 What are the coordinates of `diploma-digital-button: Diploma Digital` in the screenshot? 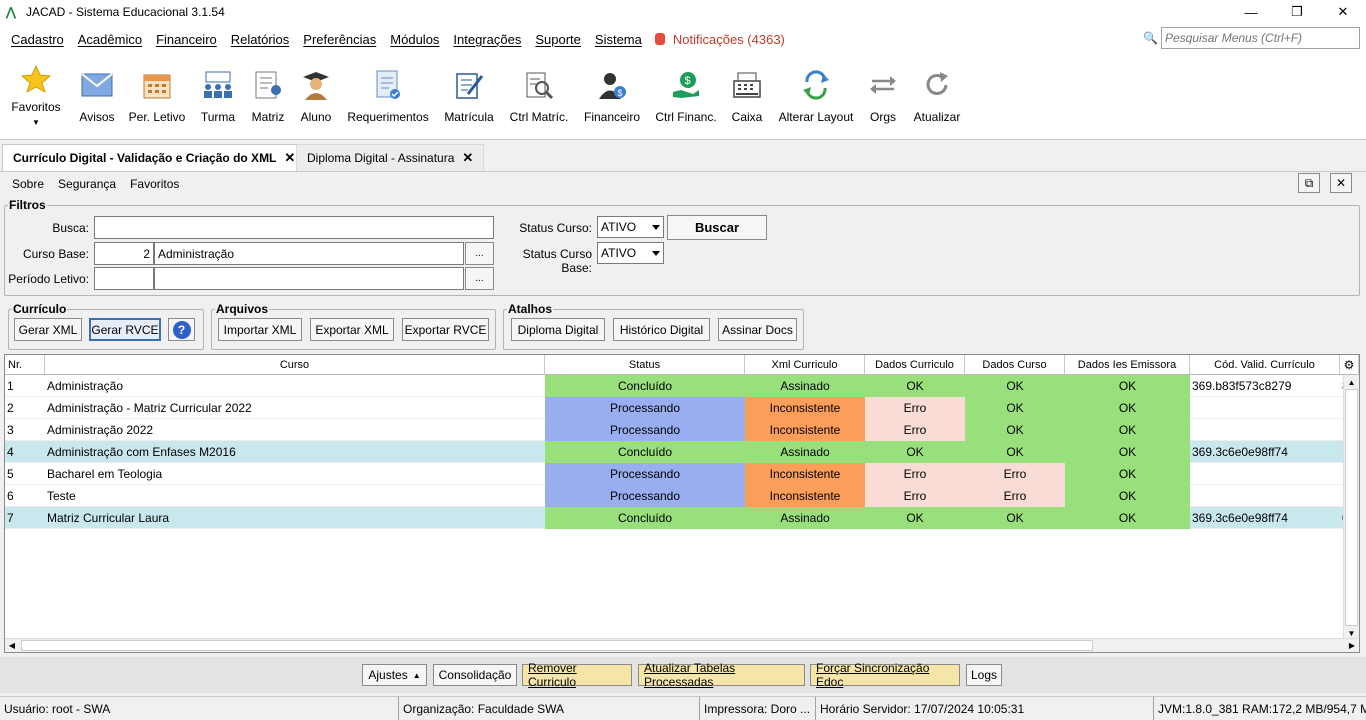 It's located at (558, 329).